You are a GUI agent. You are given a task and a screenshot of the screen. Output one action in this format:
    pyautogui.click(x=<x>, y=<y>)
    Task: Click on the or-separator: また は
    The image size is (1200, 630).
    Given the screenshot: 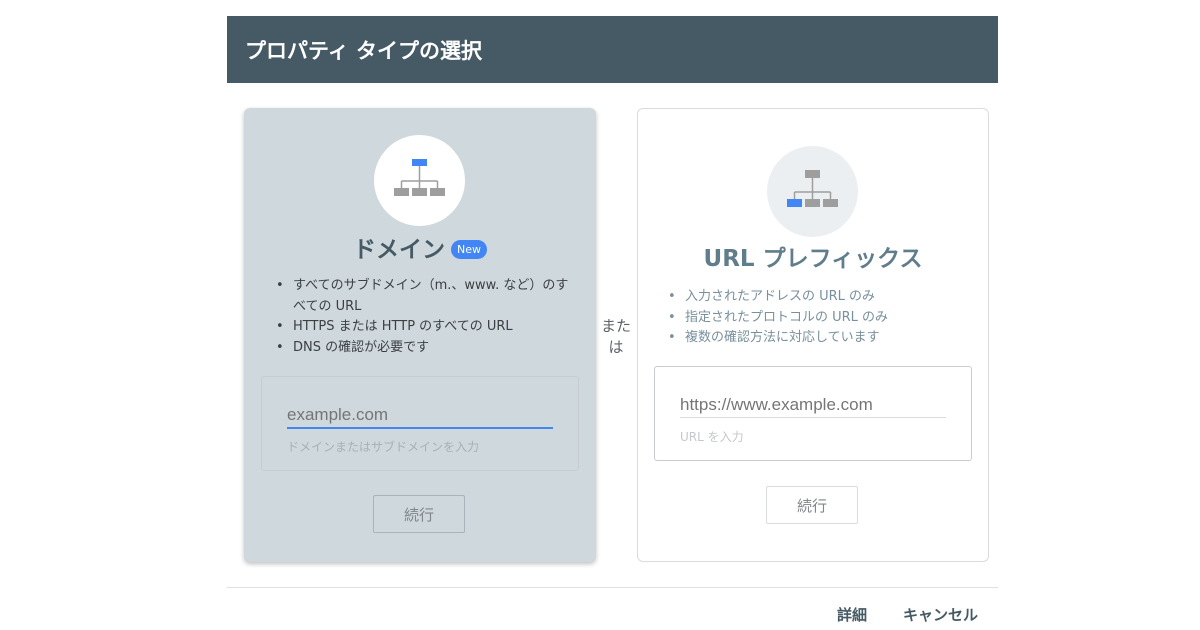 What is the action you would take?
    pyautogui.click(x=615, y=336)
    